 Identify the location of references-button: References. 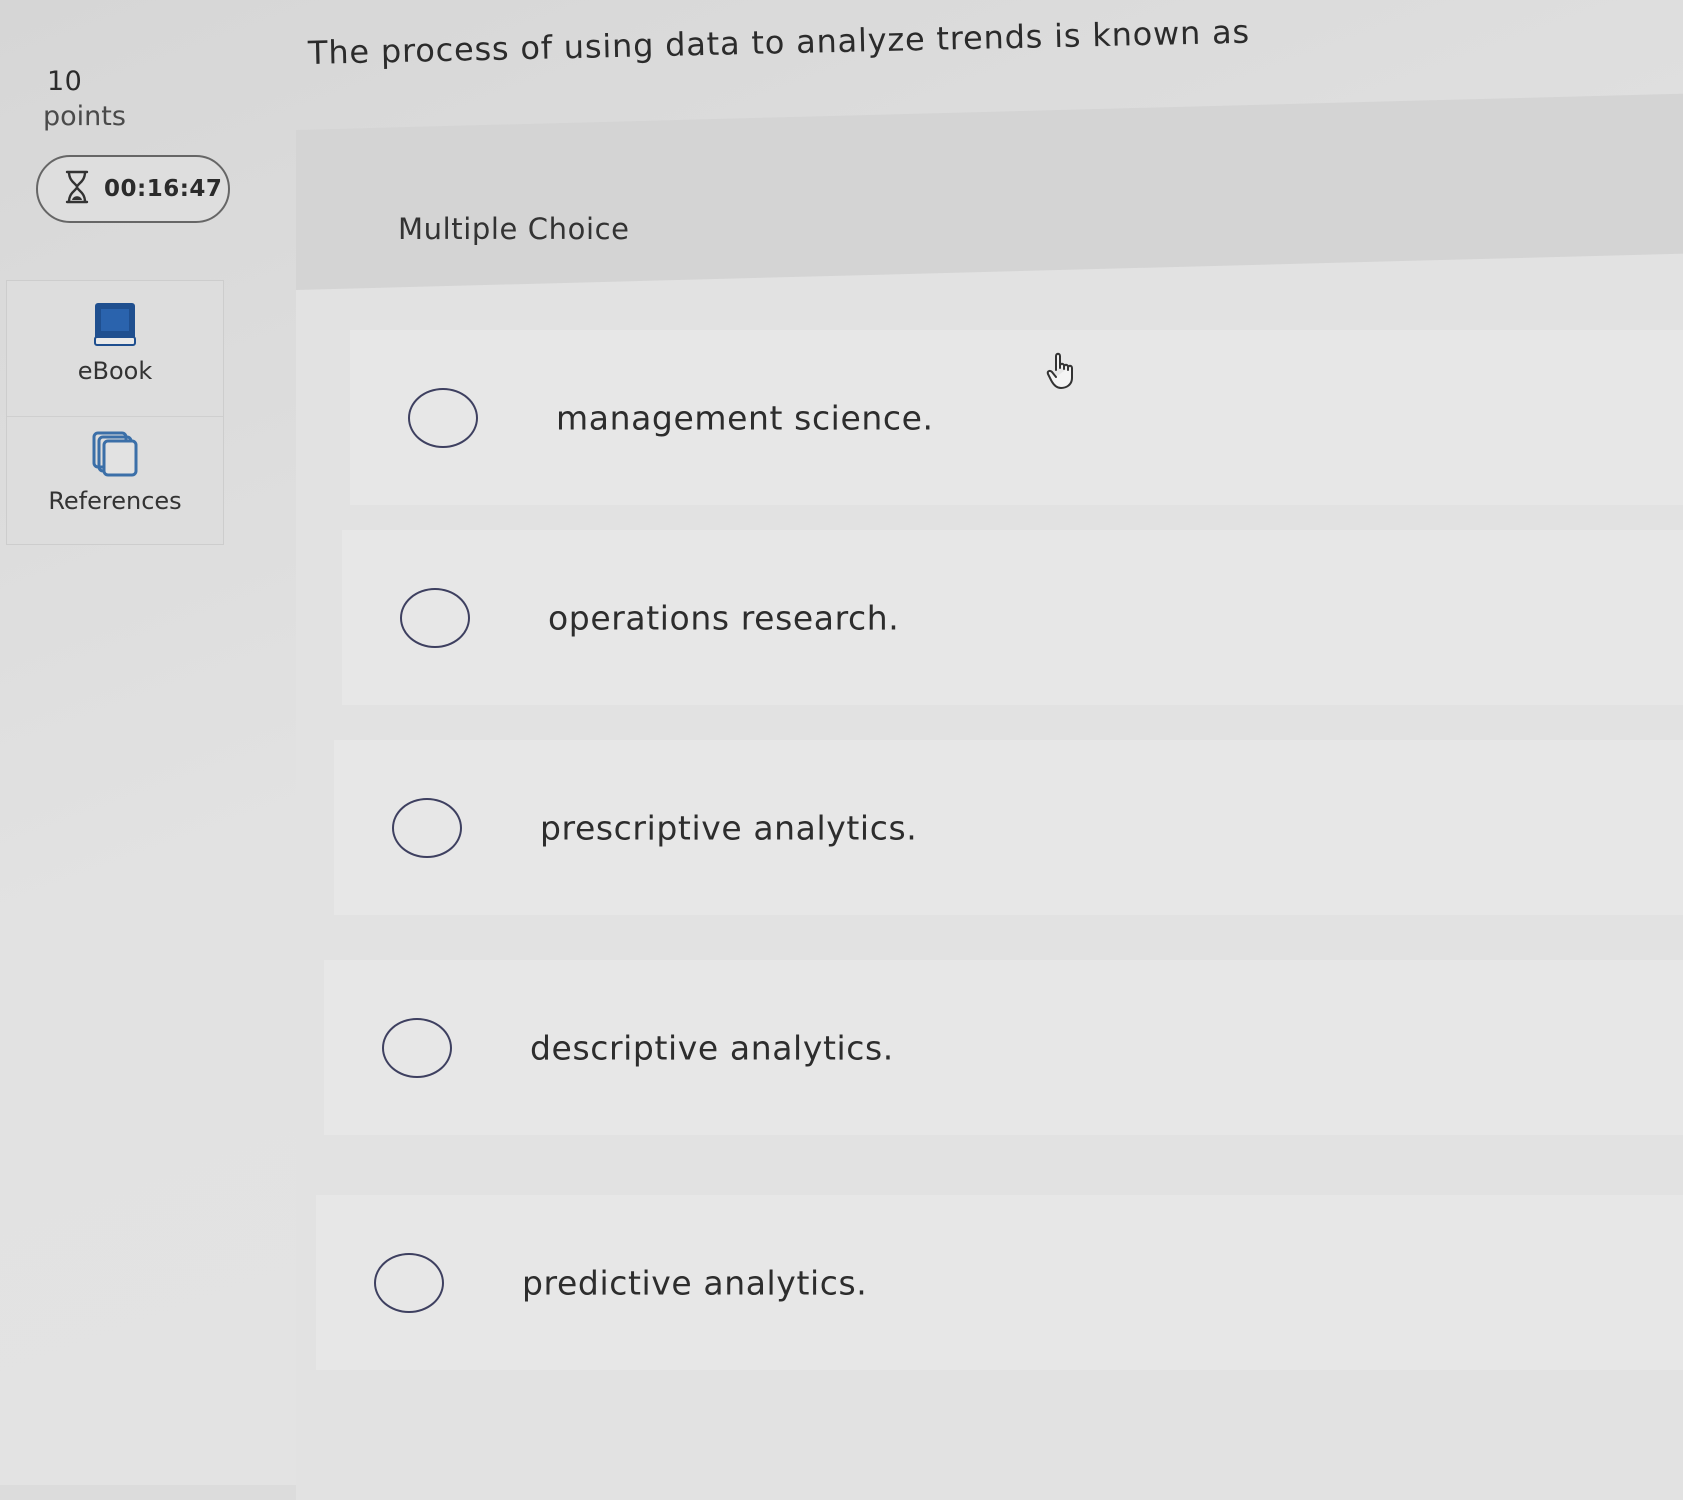
(115, 486).